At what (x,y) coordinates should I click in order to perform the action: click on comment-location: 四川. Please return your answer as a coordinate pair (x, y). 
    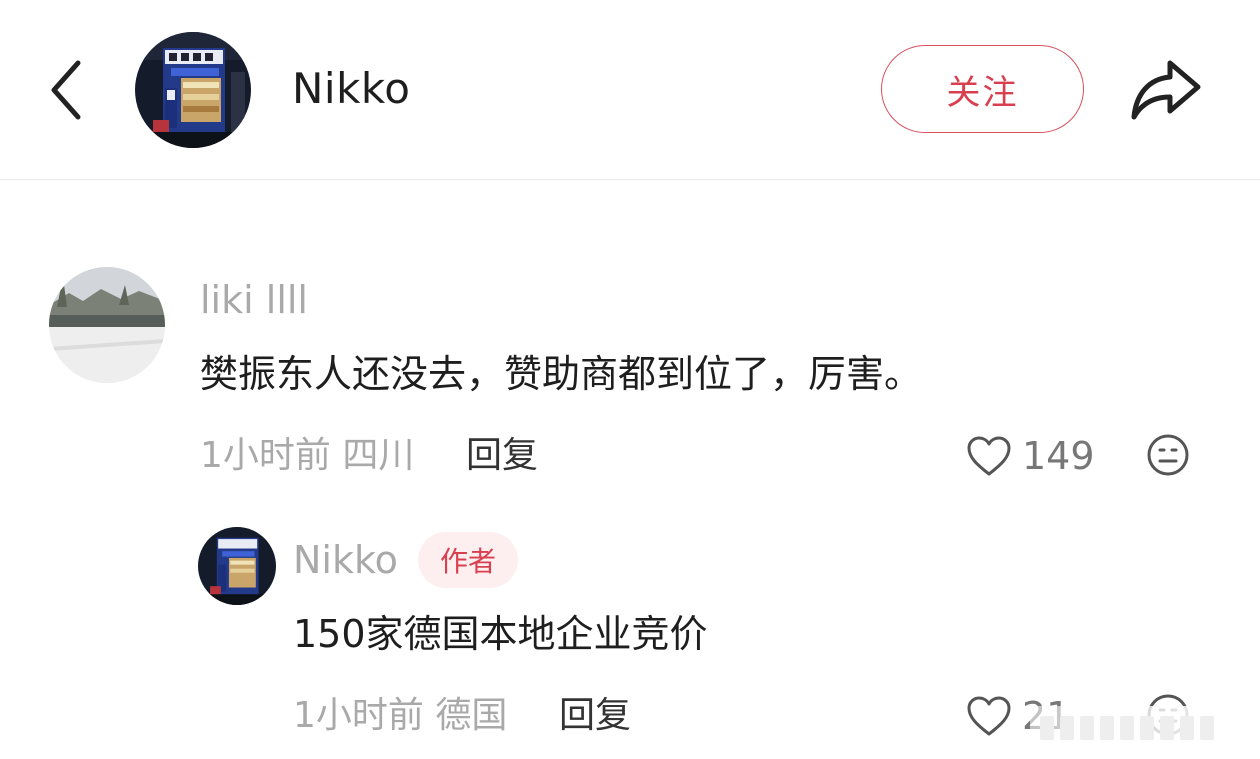
    Looking at the image, I should click on (378, 455).